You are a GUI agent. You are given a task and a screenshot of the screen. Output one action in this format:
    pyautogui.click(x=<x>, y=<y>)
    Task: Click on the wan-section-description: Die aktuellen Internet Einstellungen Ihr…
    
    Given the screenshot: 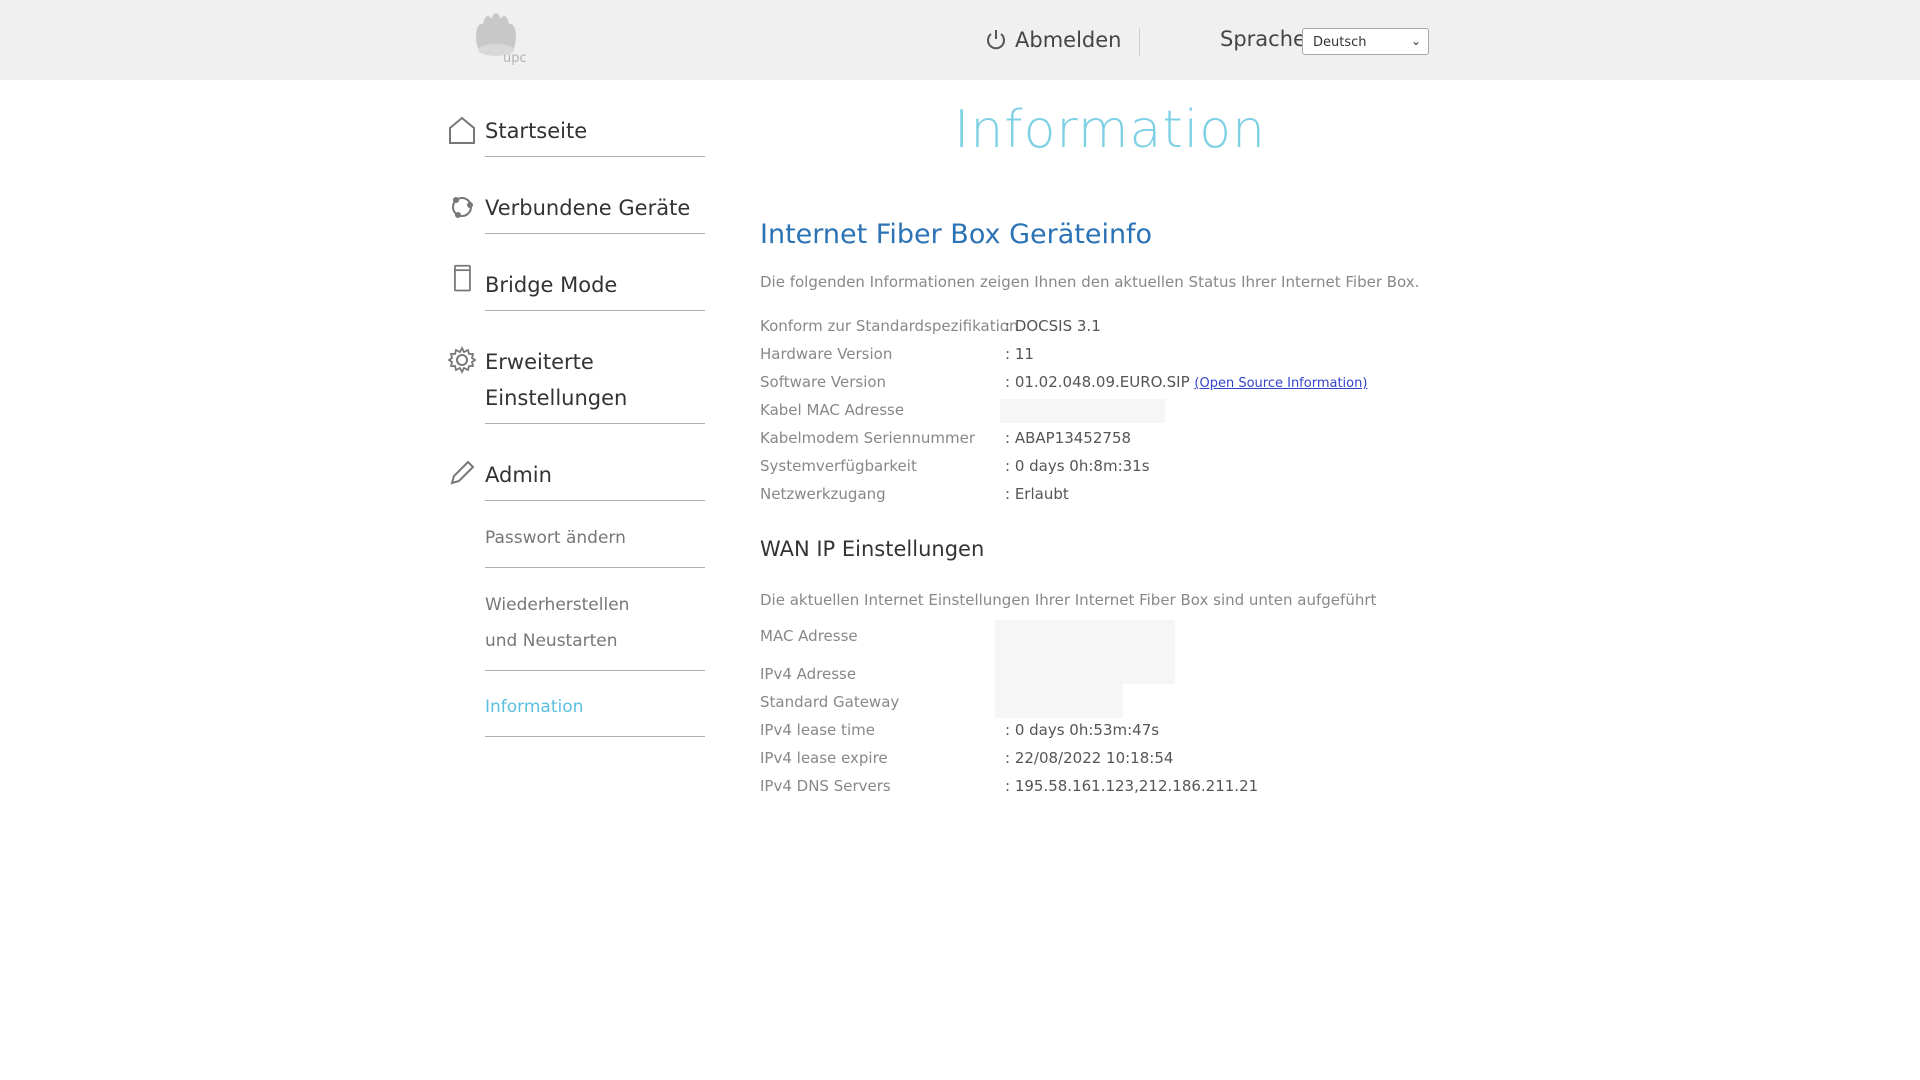 What is the action you would take?
    pyautogui.click(x=1068, y=600)
    